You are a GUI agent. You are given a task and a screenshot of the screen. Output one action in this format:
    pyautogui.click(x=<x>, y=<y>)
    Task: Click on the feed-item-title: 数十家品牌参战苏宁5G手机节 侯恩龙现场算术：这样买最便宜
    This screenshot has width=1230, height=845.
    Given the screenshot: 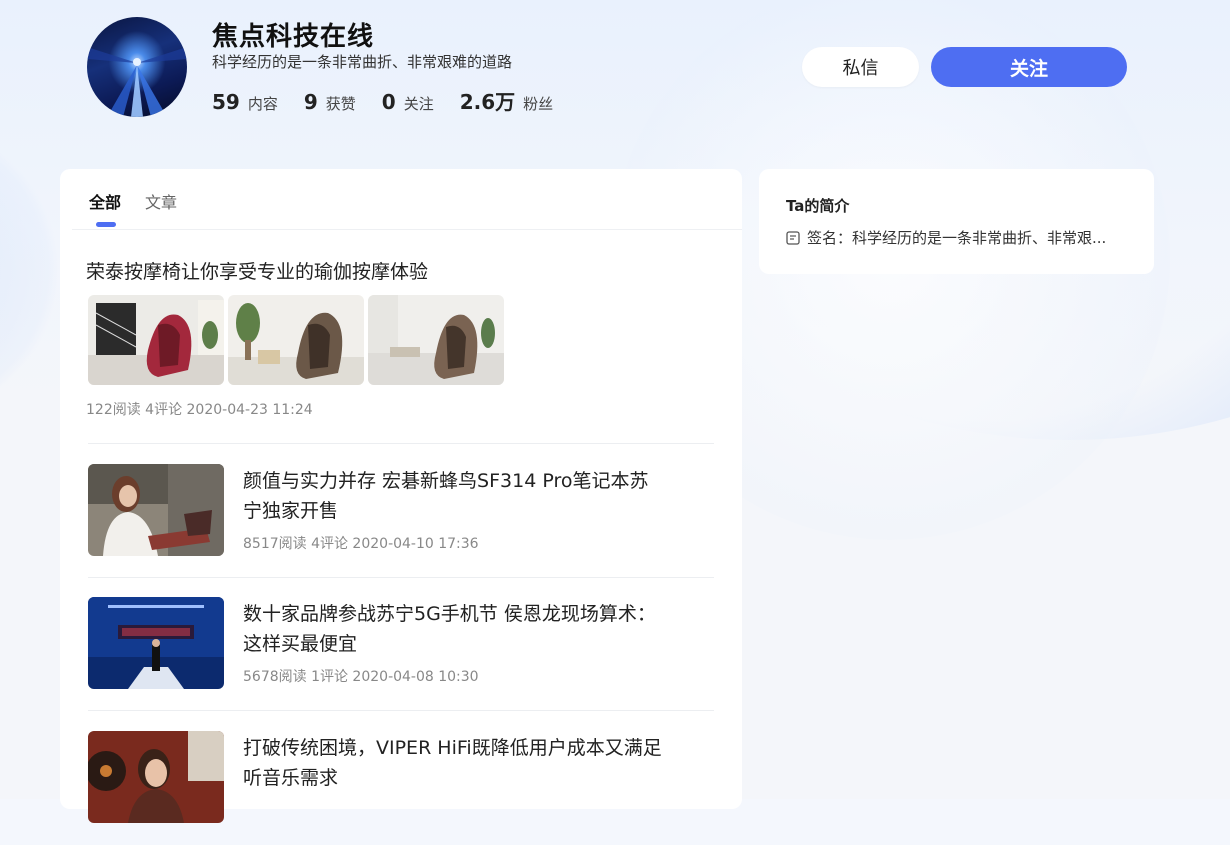 What is the action you would take?
    pyautogui.click(x=453, y=629)
    